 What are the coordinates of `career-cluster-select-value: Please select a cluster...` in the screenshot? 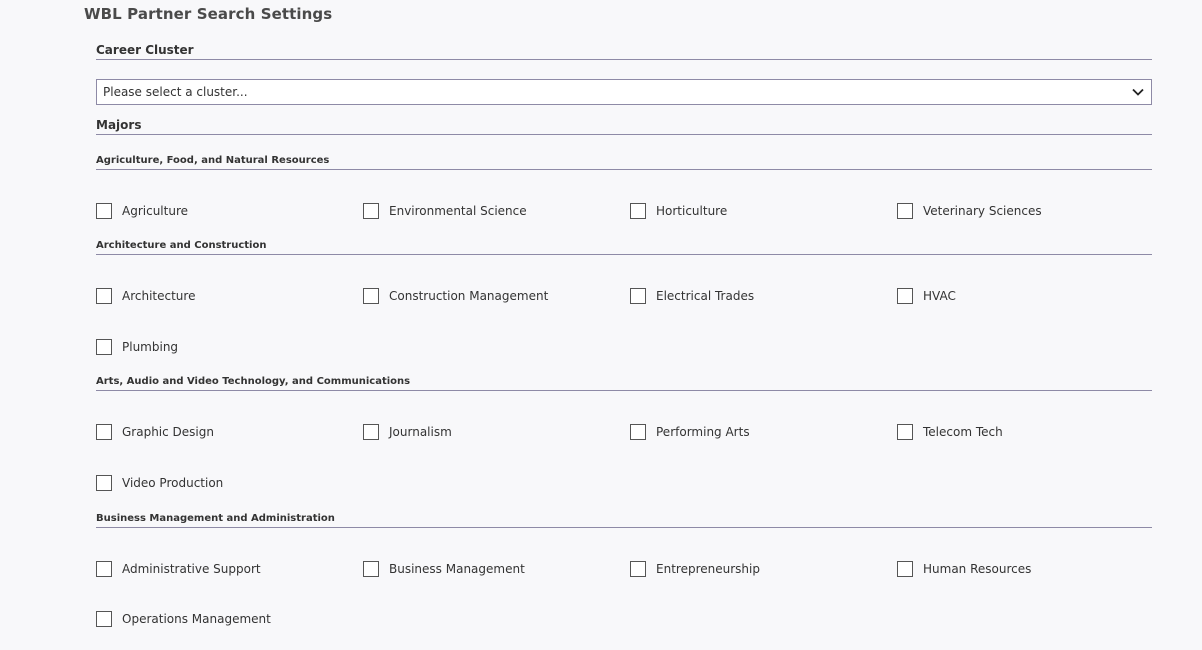 It's located at (175, 92).